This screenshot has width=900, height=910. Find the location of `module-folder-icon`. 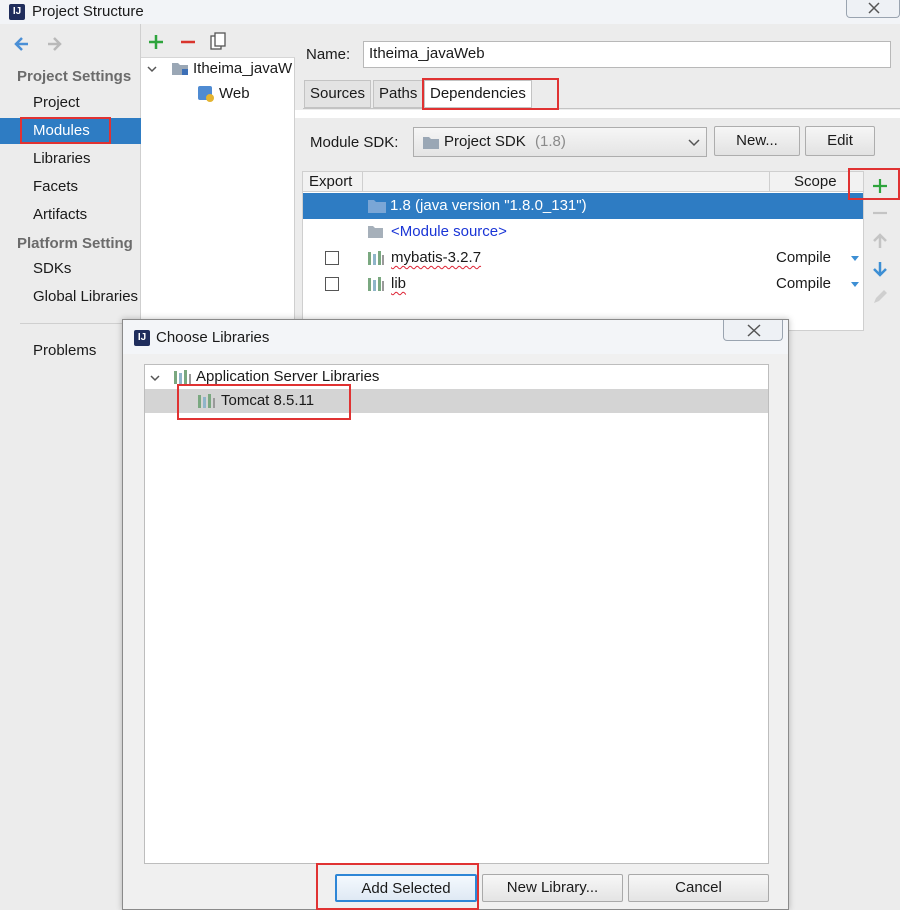

module-folder-icon is located at coordinates (180, 70).